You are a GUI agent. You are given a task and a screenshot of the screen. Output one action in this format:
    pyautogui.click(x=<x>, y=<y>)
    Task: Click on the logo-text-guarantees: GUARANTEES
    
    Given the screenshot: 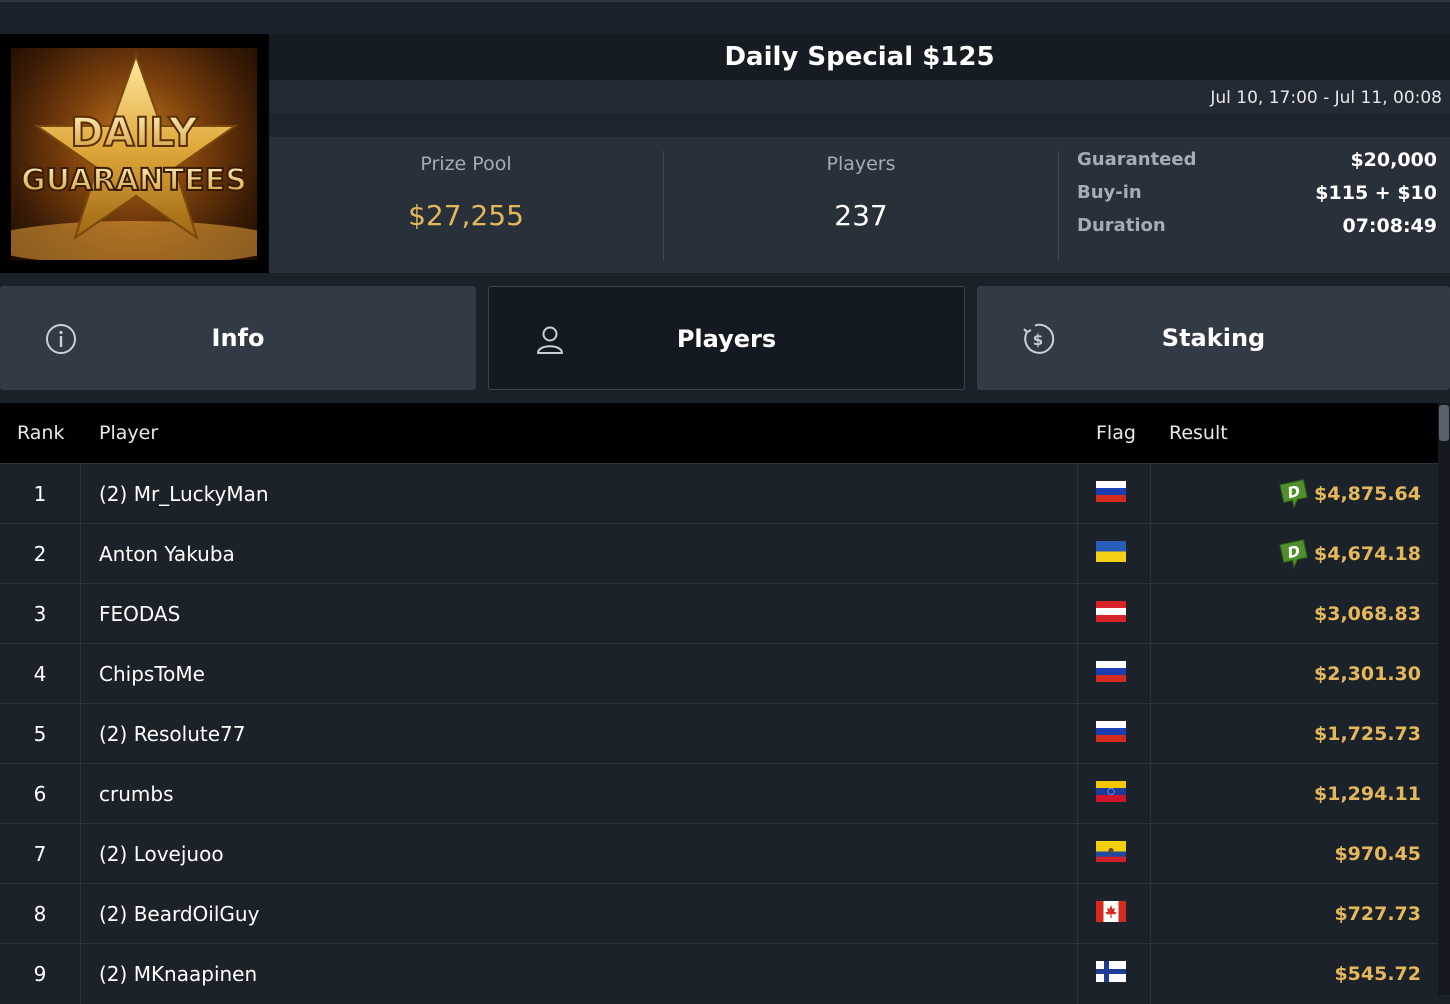 What is the action you would take?
    pyautogui.click(x=134, y=180)
    